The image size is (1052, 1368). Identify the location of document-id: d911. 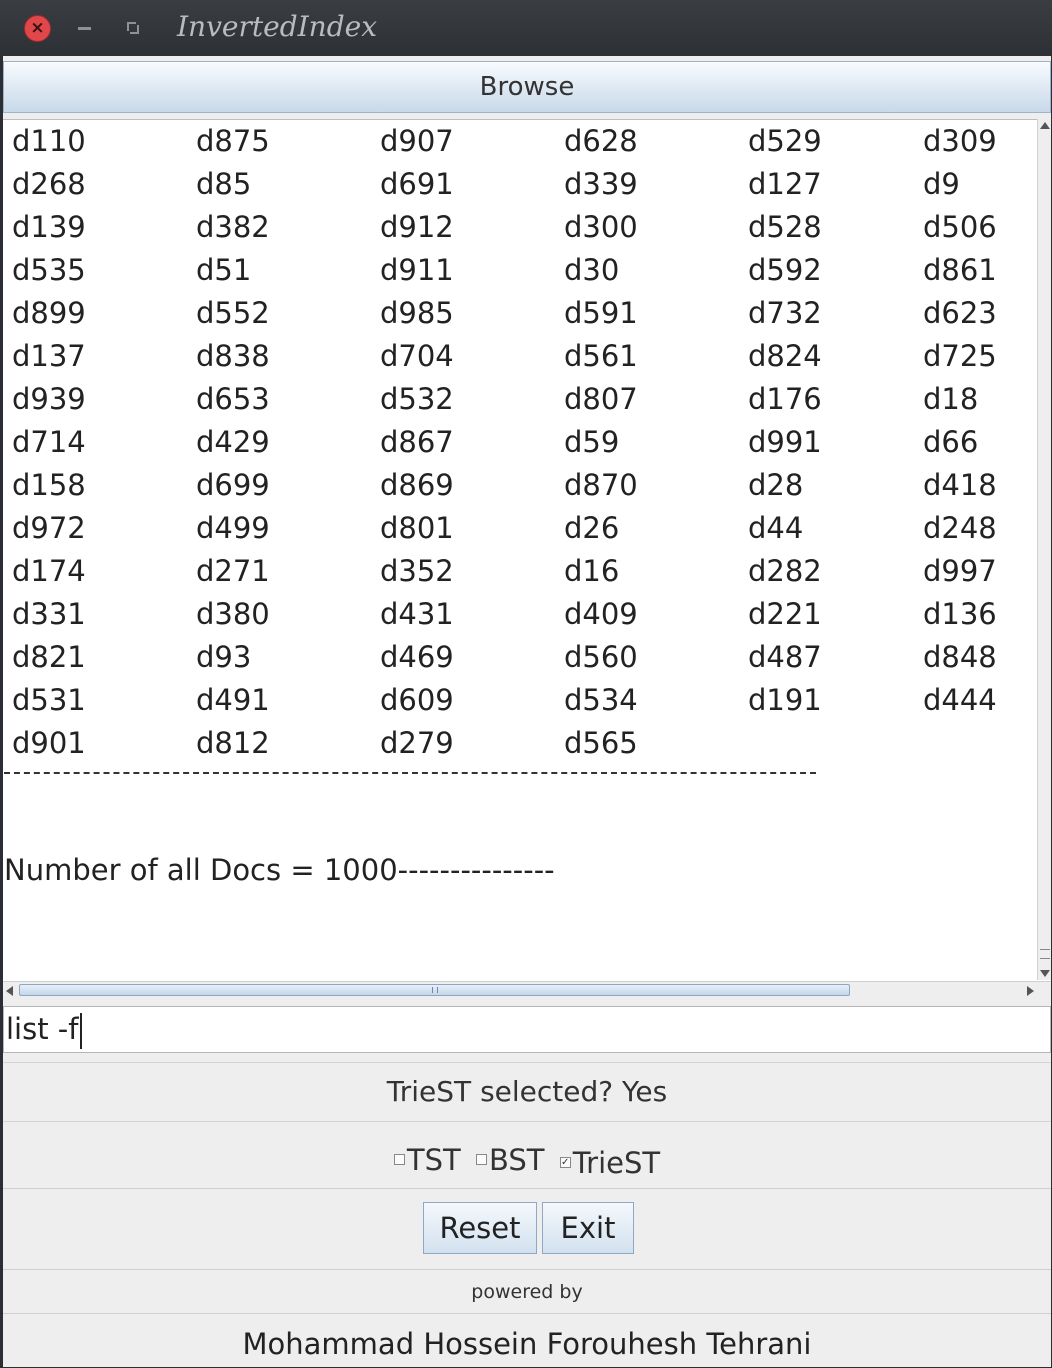
(417, 270).